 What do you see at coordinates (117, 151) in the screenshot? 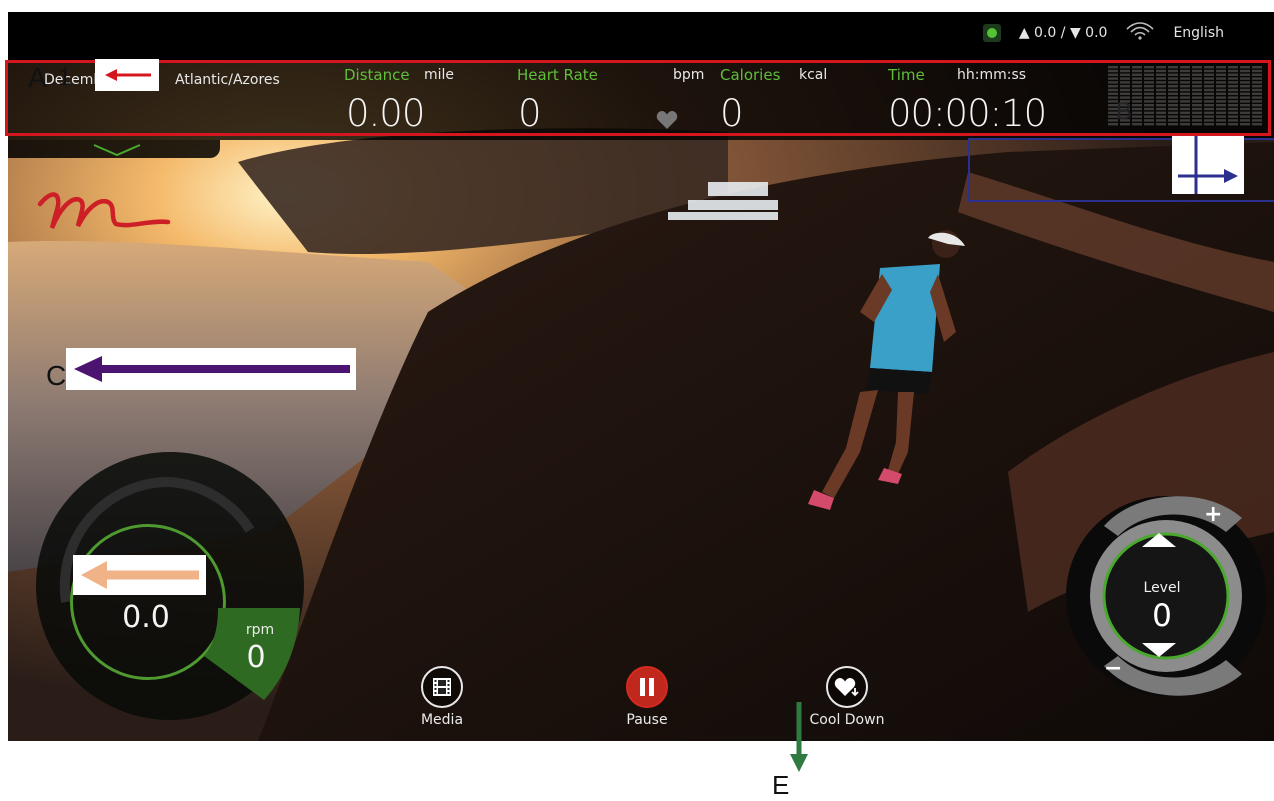
I see `chevron-down-icon` at bounding box center [117, 151].